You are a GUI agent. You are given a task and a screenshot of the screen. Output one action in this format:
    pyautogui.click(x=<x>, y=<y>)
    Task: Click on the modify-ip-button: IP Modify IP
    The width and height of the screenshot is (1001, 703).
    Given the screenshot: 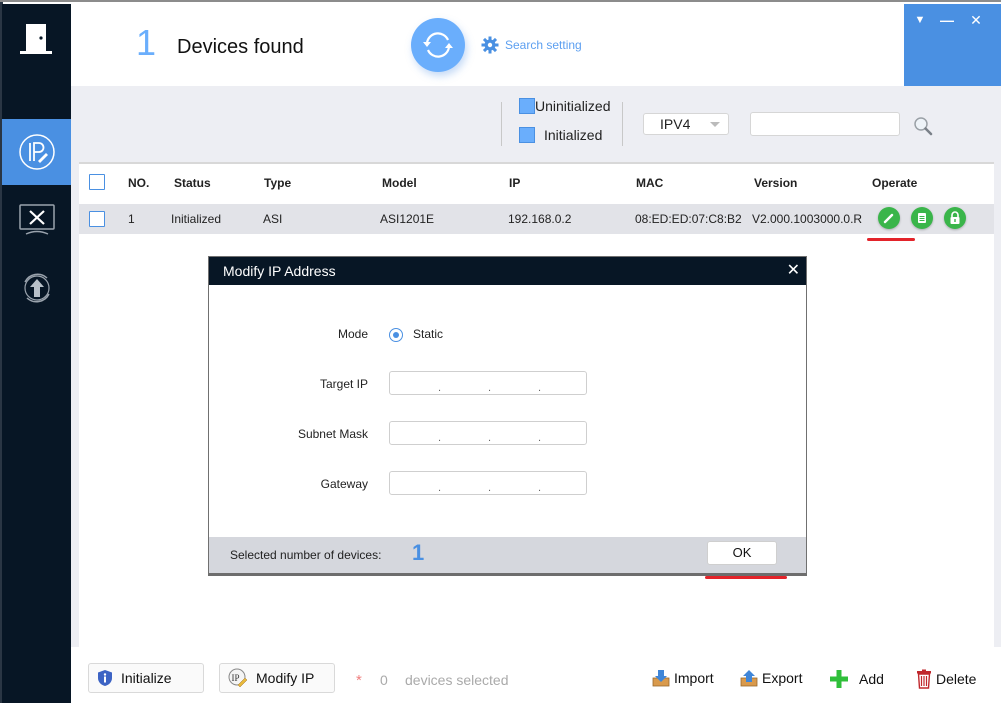 What is the action you would take?
    pyautogui.click(x=277, y=678)
    